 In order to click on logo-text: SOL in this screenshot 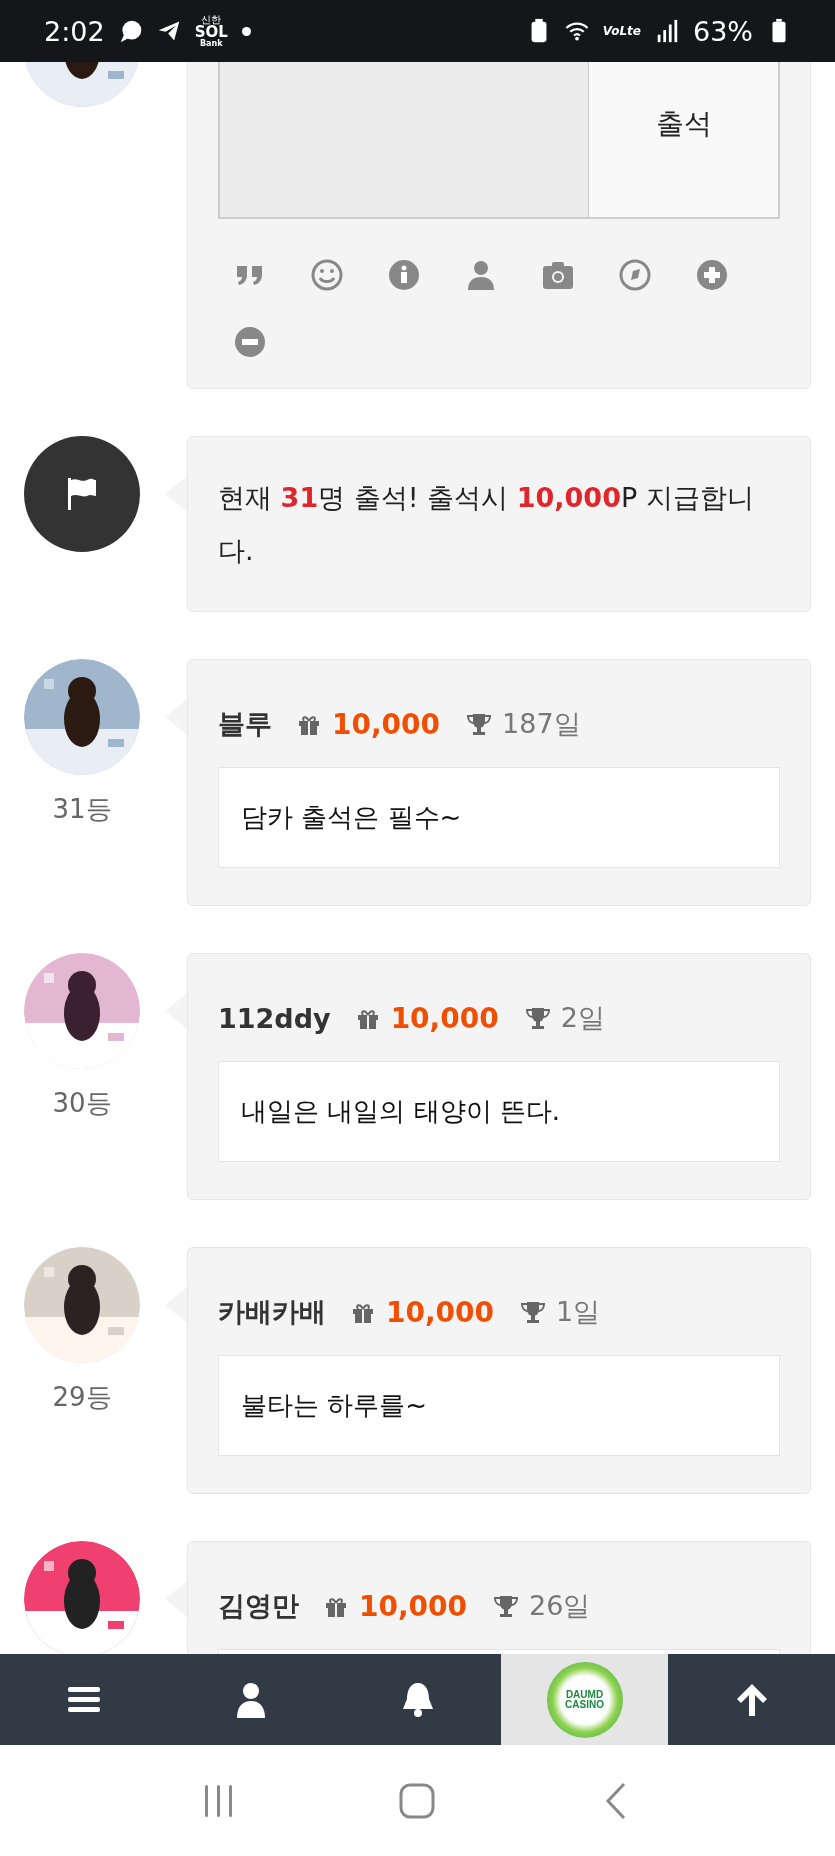, I will do `click(211, 32)`.